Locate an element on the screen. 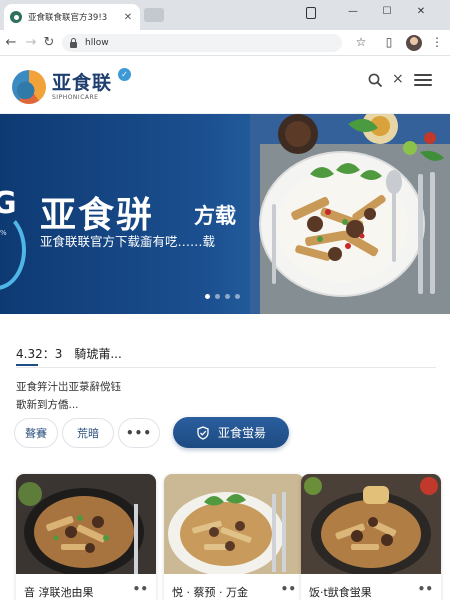  download-button: 亚食蛍昜 is located at coordinates (231, 432).